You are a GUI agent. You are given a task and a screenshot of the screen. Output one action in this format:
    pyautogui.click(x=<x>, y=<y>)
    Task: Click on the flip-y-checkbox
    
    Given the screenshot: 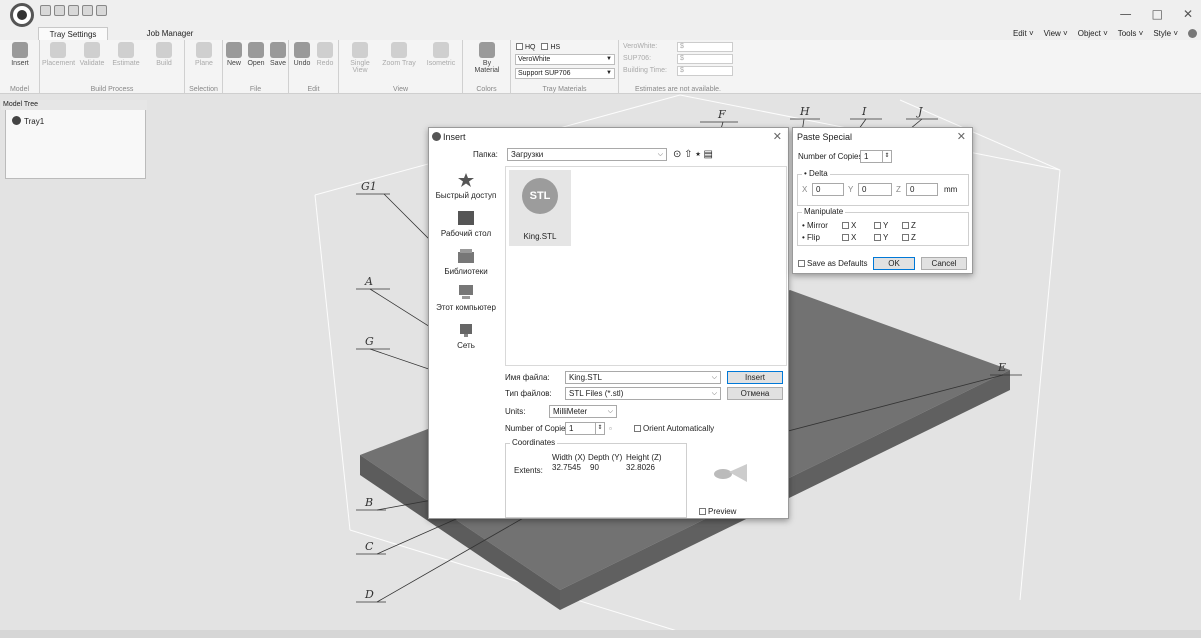 What is the action you would take?
    pyautogui.click(x=877, y=237)
    